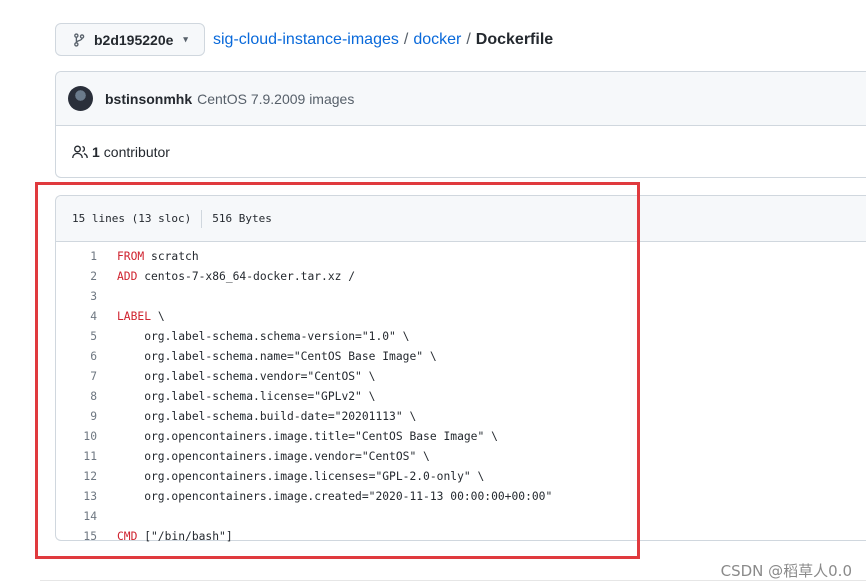  I want to click on code-text: org.label-schema.schema-version="1.0" \, so click(263, 336).